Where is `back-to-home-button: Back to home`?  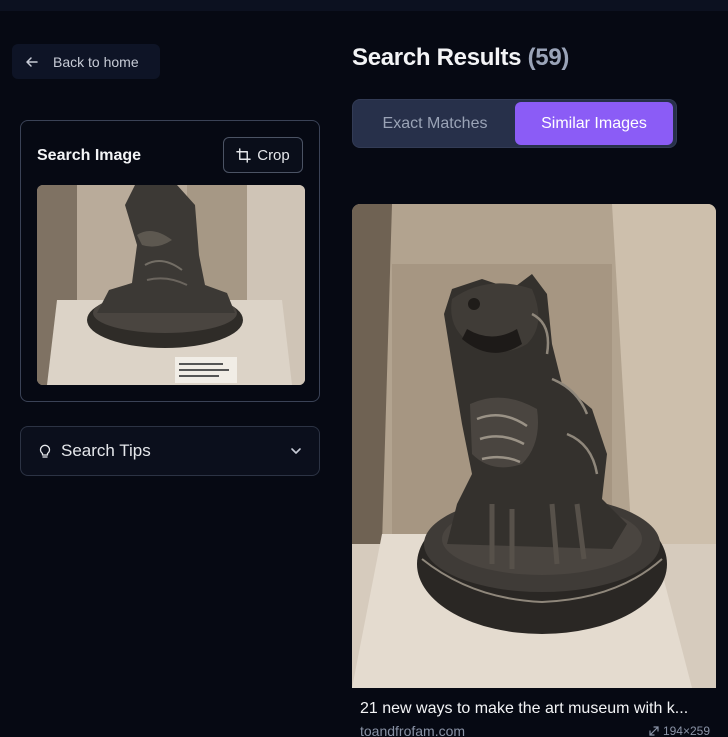 back-to-home-button: Back to home is located at coordinates (86, 61).